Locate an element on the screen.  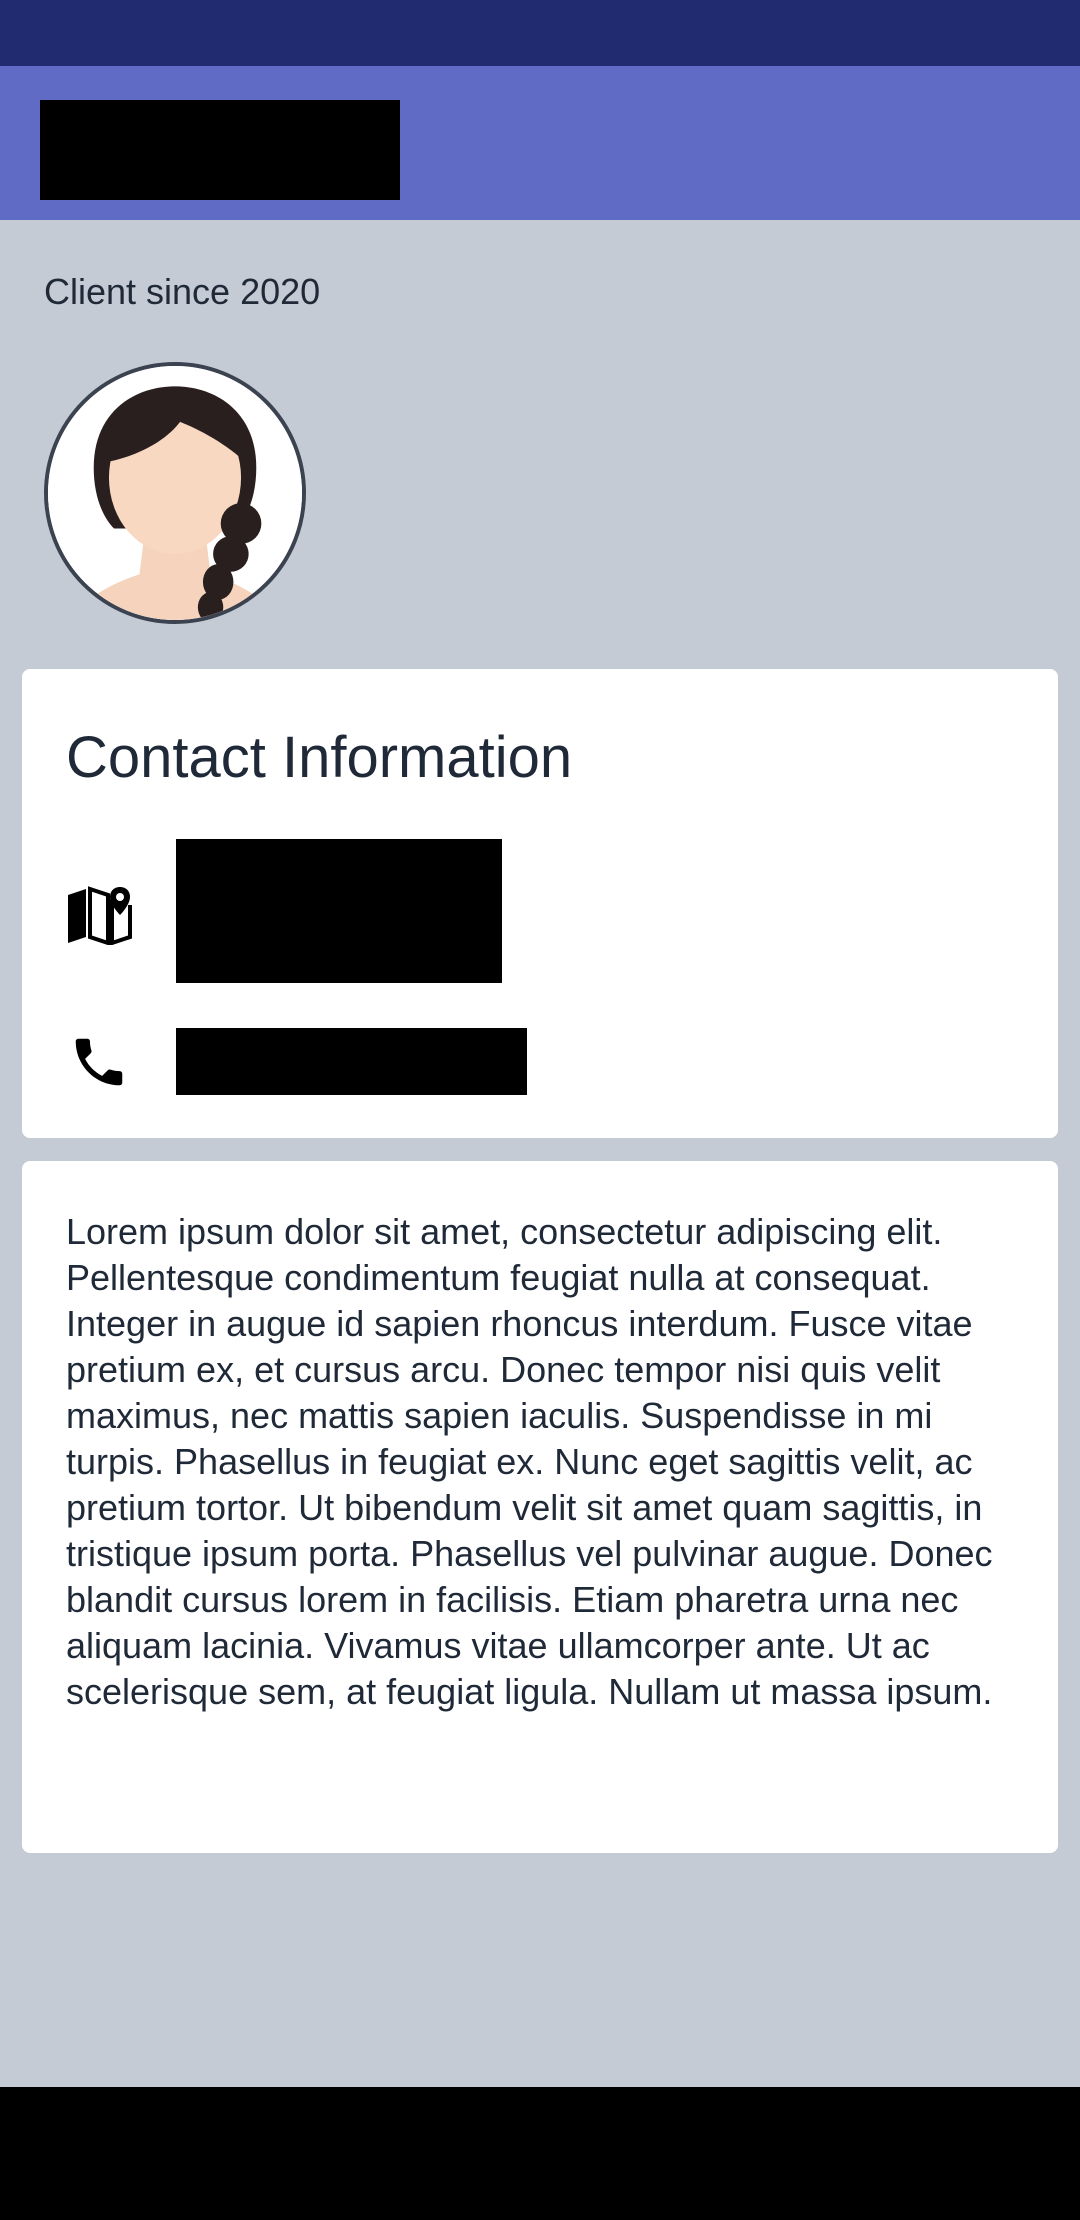
app-title-redacted is located at coordinates (220, 150).